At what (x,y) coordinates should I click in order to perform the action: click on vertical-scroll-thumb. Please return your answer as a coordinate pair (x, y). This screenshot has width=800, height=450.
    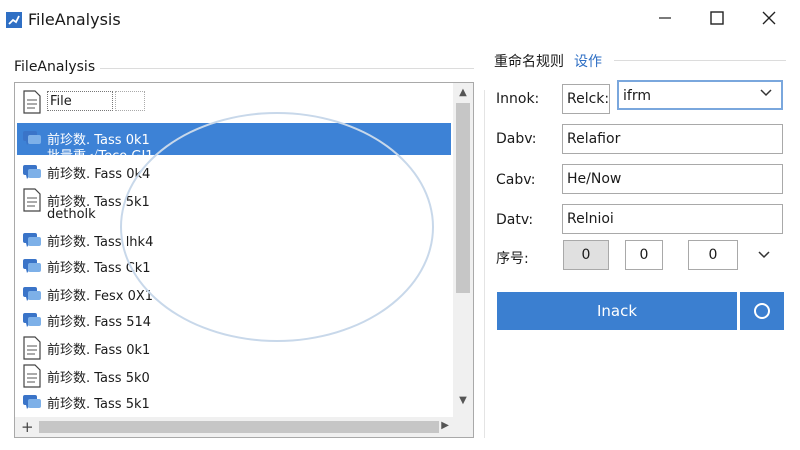
    Looking at the image, I should click on (463, 198).